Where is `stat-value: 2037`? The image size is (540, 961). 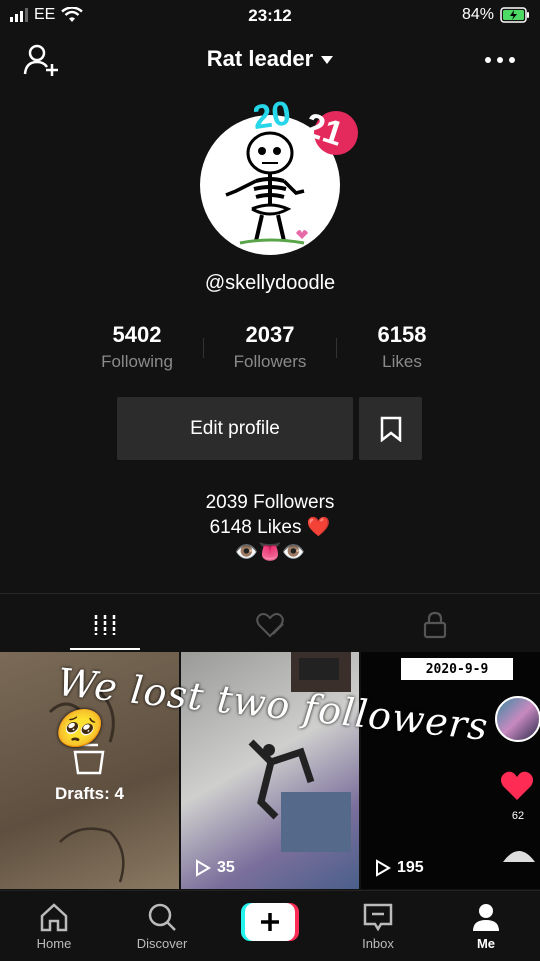
stat-value: 2037 is located at coordinates (270, 334).